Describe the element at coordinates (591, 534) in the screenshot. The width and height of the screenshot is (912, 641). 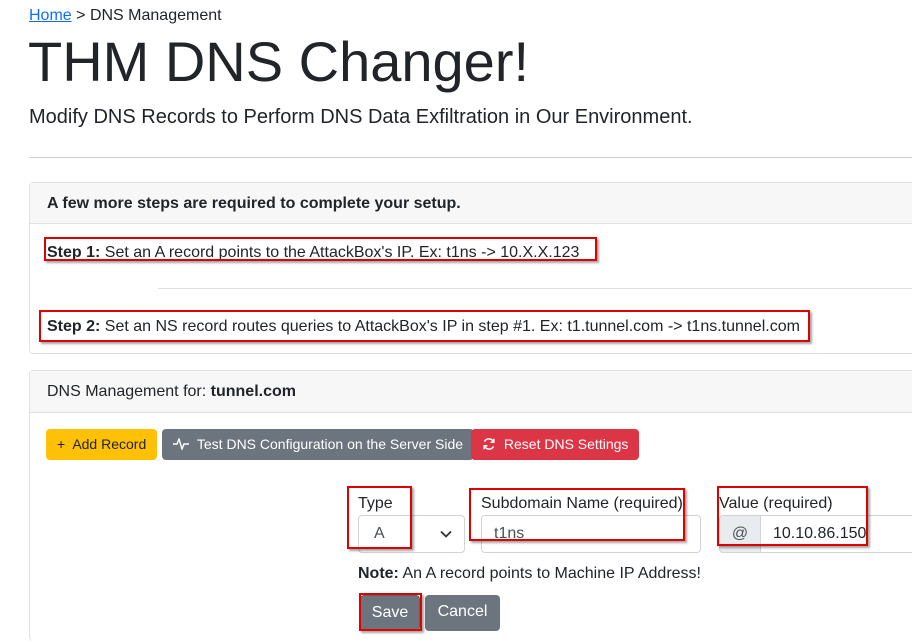
I see `subdomain-input: t1ns` at that location.